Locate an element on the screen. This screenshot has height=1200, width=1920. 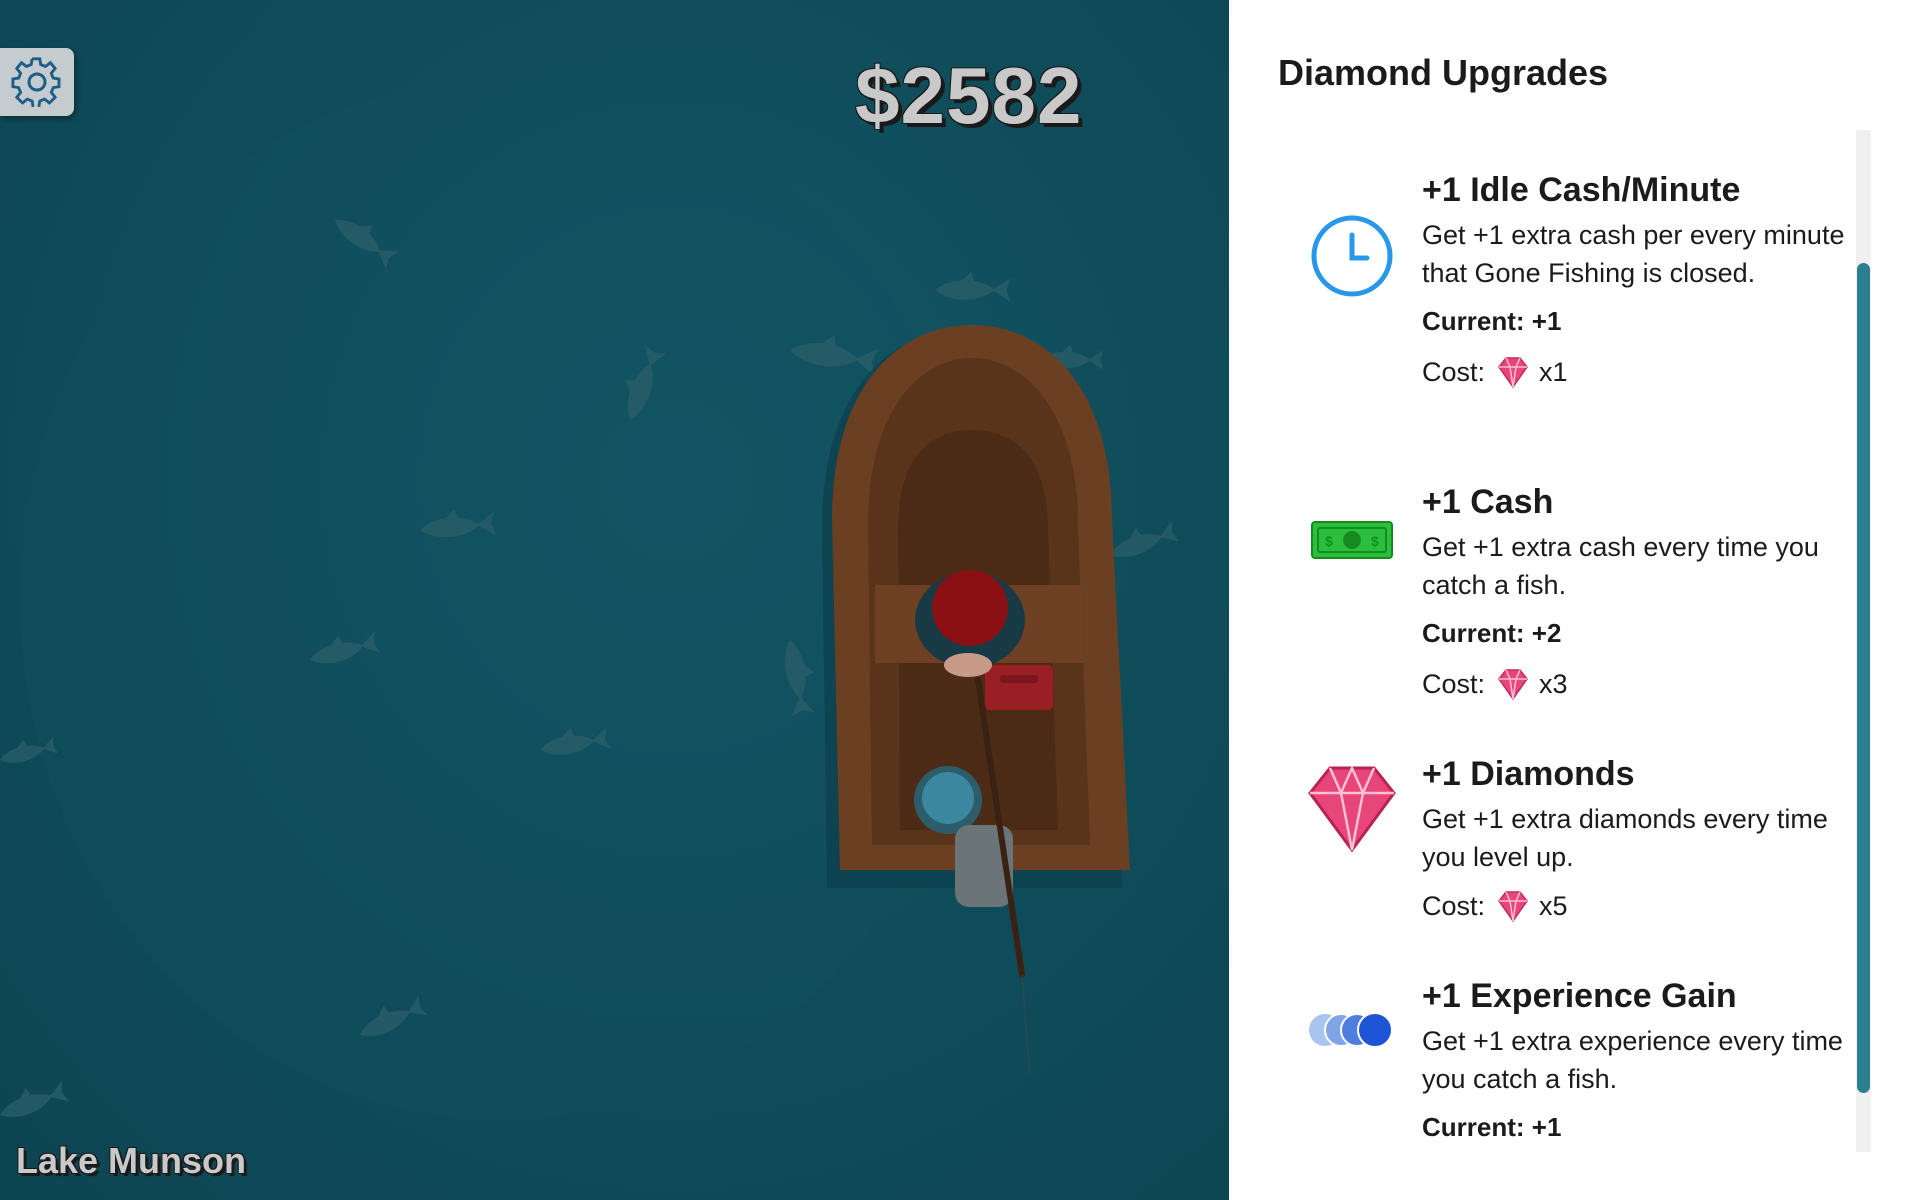
cost-value: x5 is located at coordinates (1553, 906).